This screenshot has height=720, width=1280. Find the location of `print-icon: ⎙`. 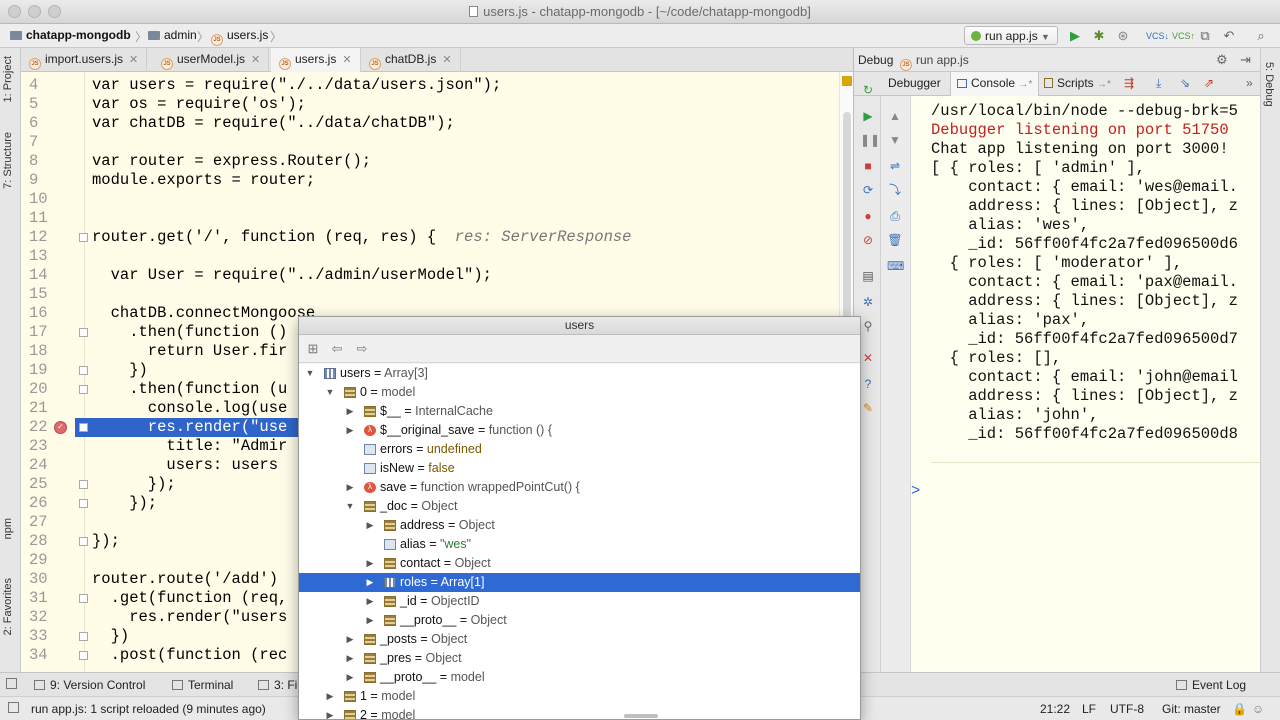

print-icon: ⎙ is located at coordinates (895, 216).